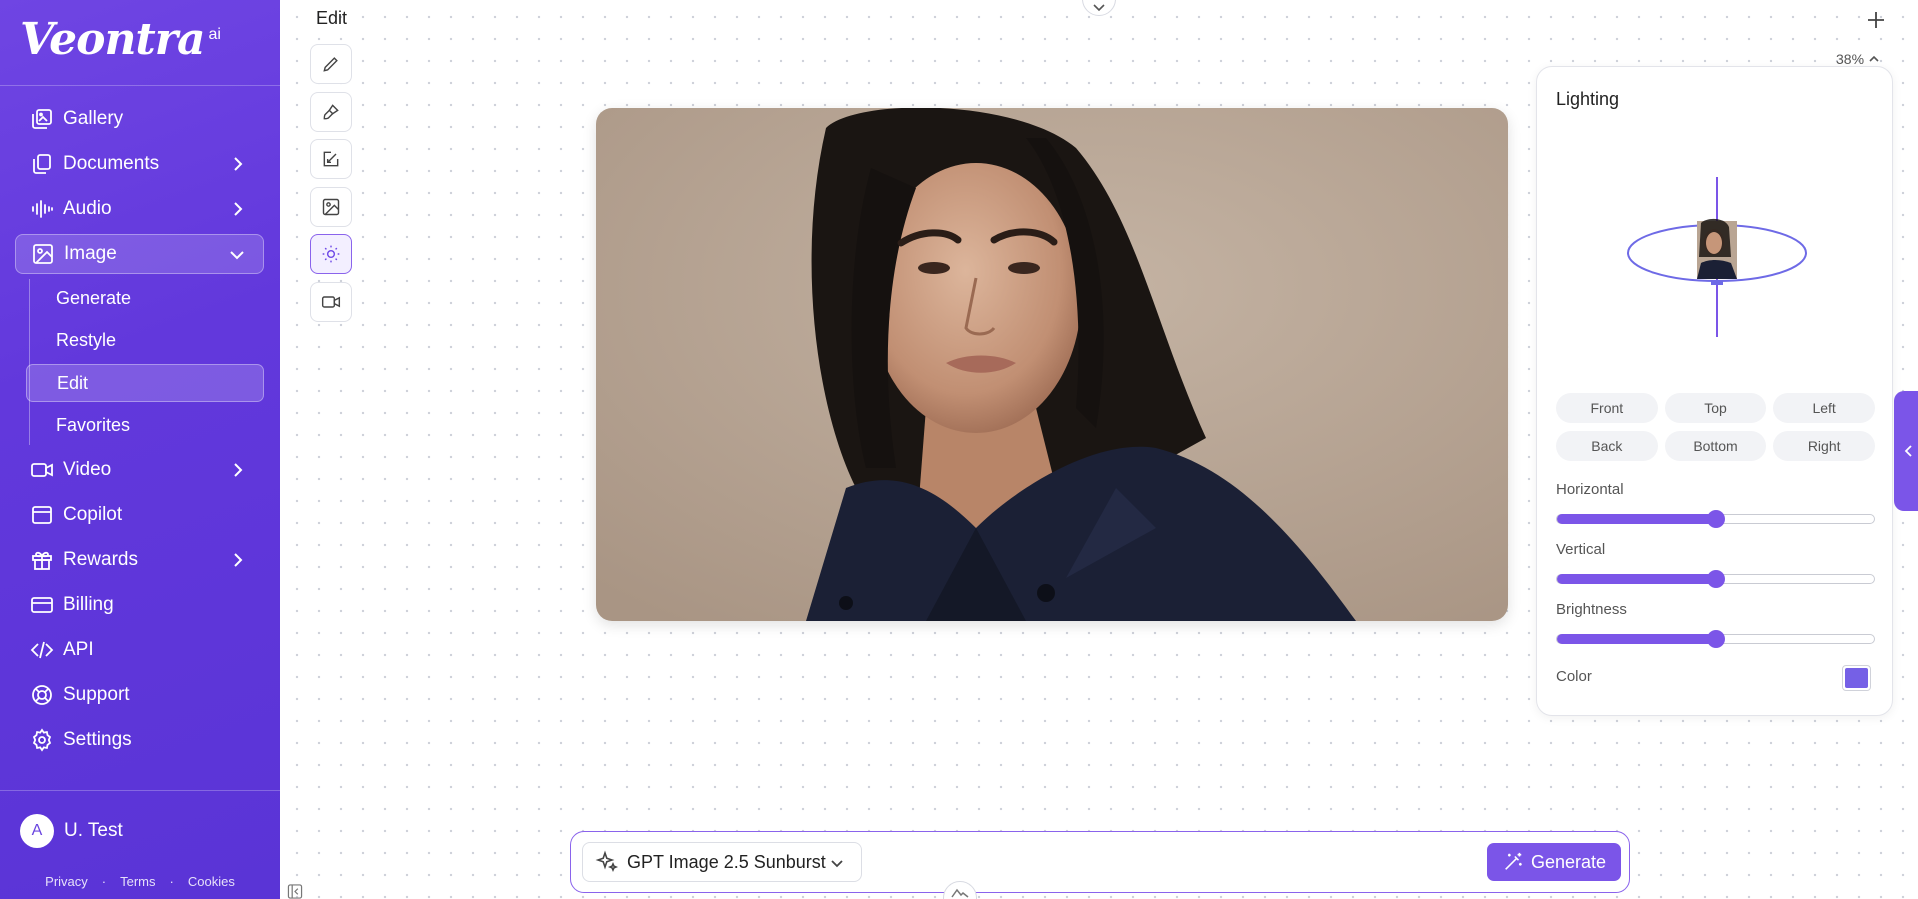 Image resolution: width=1918 pixels, height=899 pixels. I want to click on sidebar-item-audio: Audio, so click(139, 209).